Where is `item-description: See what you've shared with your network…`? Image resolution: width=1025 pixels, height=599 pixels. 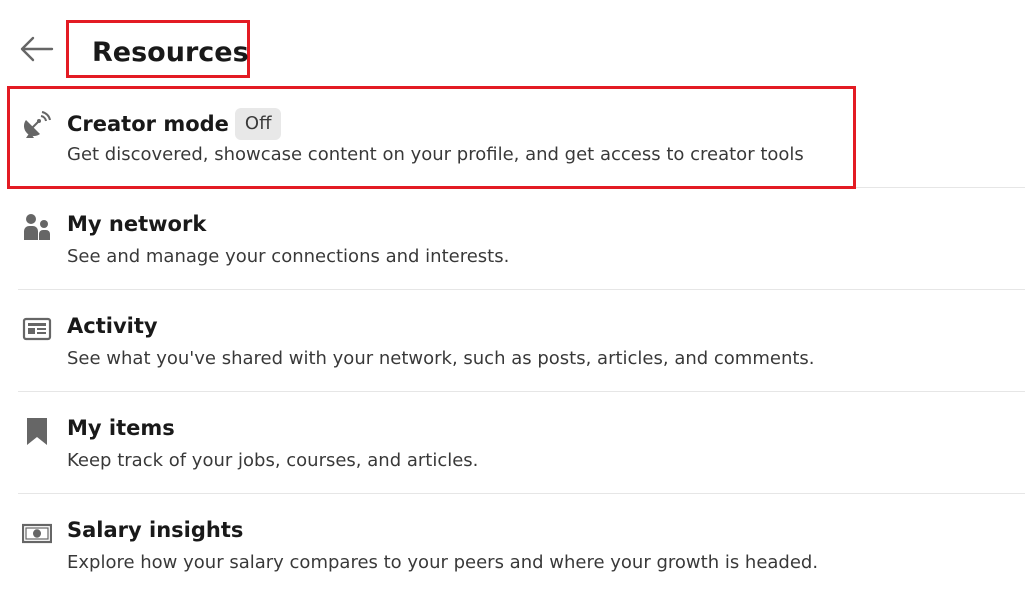 item-description: See what you've shared with your network… is located at coordinates (441, 358).